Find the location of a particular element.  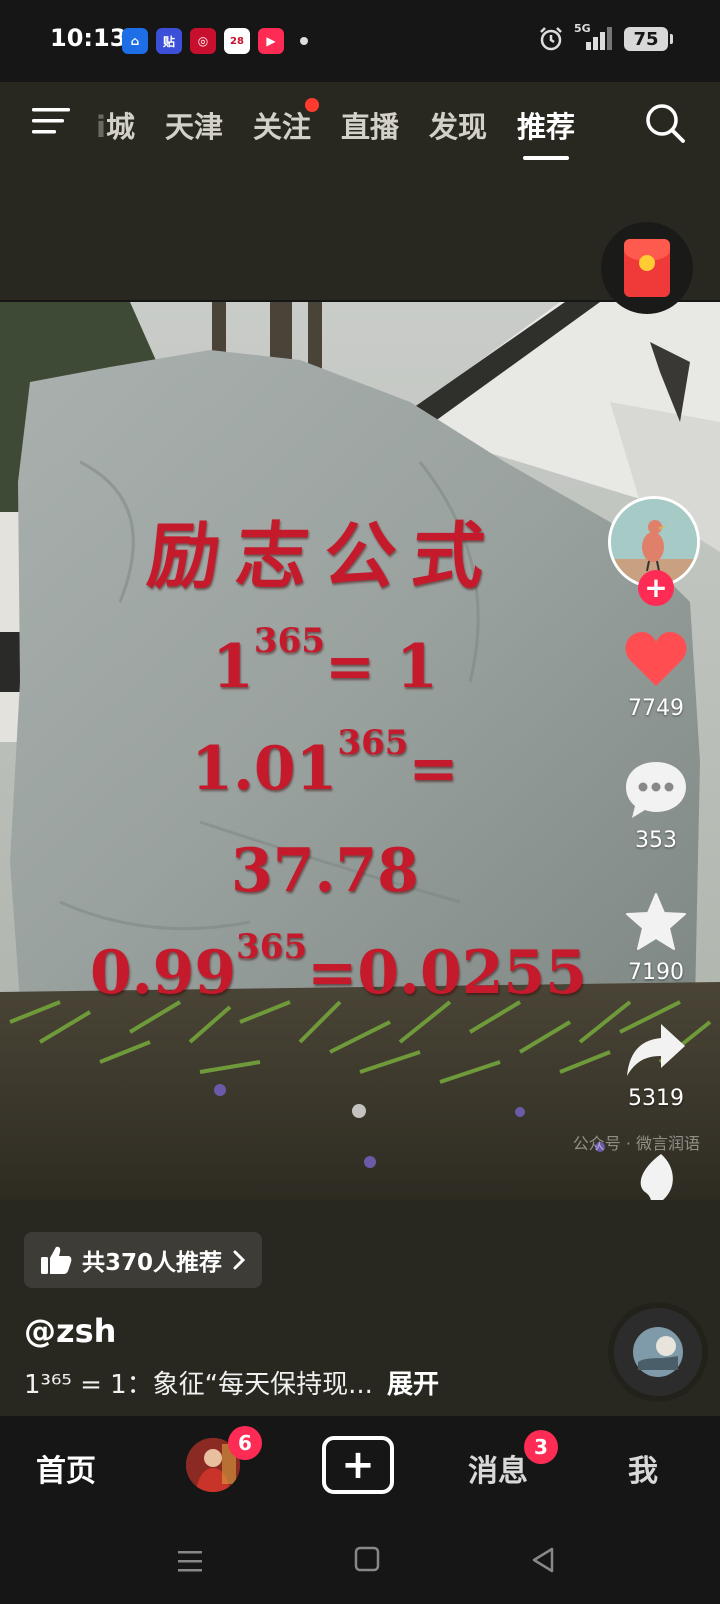

star-icon is located at coordinates (656, 921).